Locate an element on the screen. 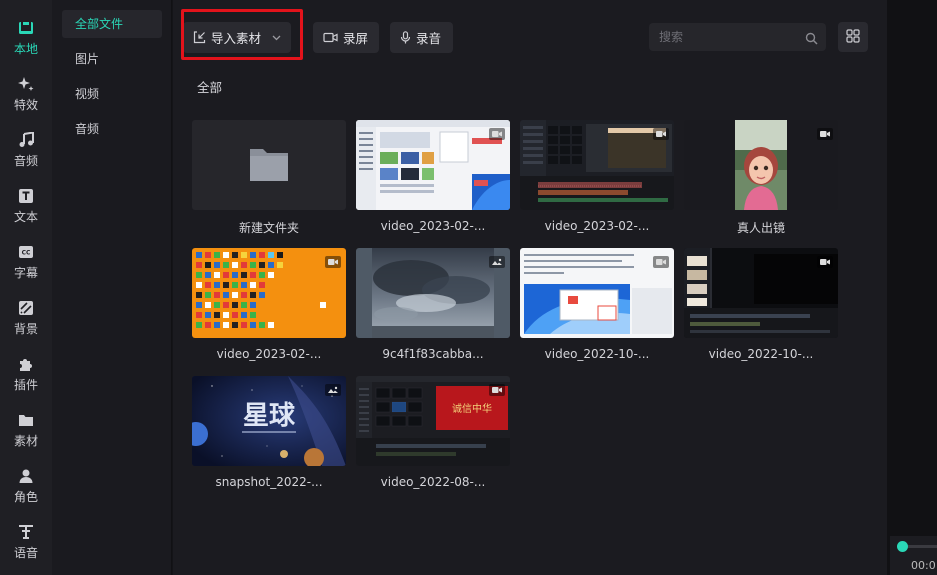 This screenshot has width=937, height=575. subnav-item-audio: 音频 is located at coordinates (112, 129).